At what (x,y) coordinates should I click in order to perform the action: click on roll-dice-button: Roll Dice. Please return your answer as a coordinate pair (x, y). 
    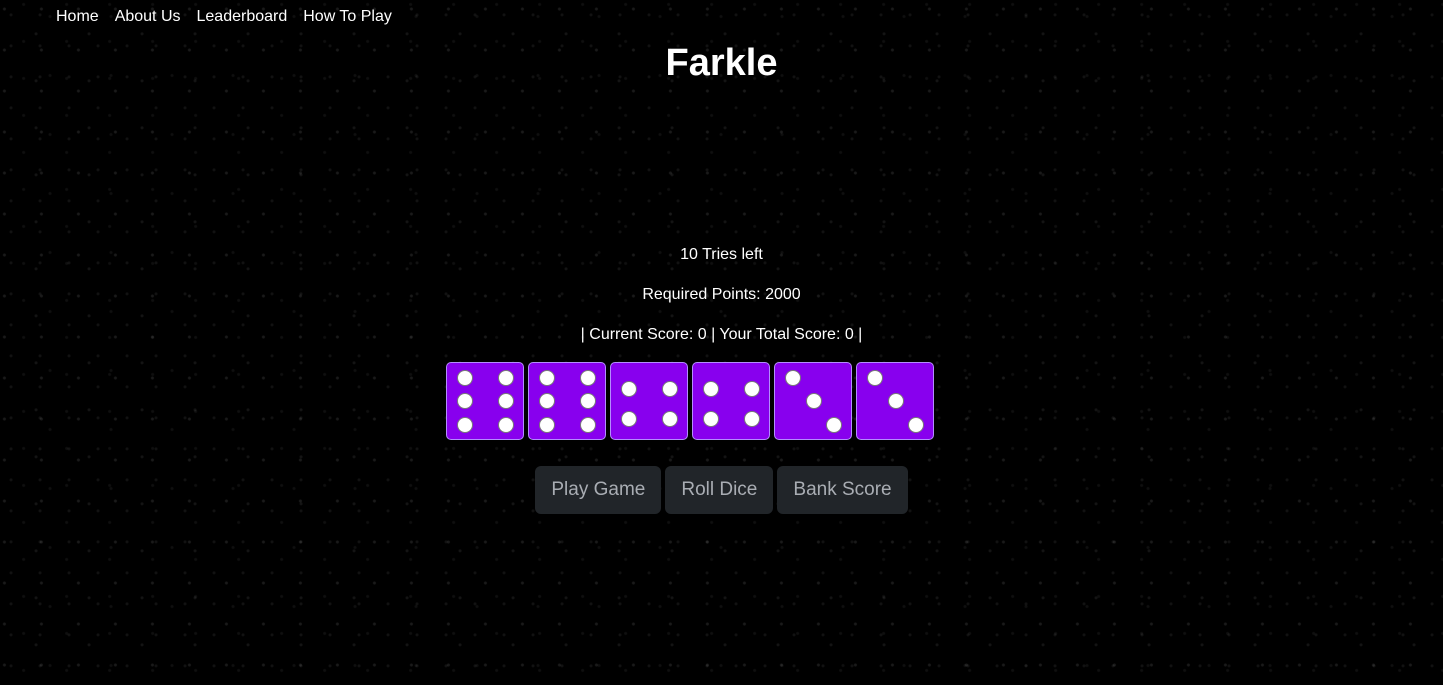
    Looking at the image, I should click on (719, 490).